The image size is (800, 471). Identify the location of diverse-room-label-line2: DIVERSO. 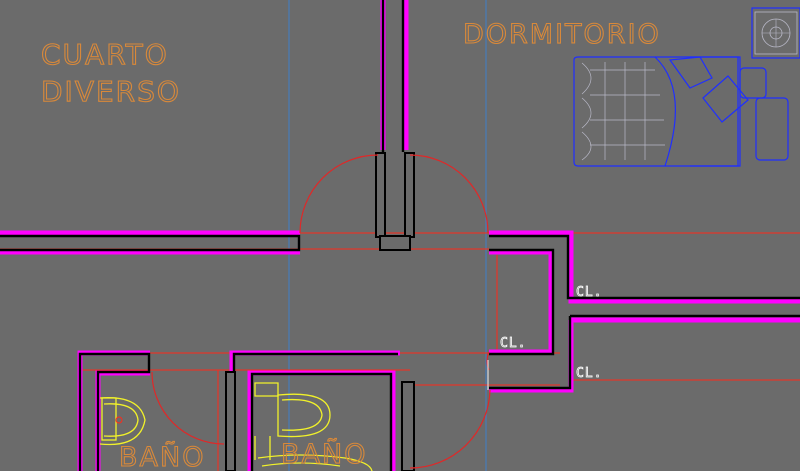
(111, 91).